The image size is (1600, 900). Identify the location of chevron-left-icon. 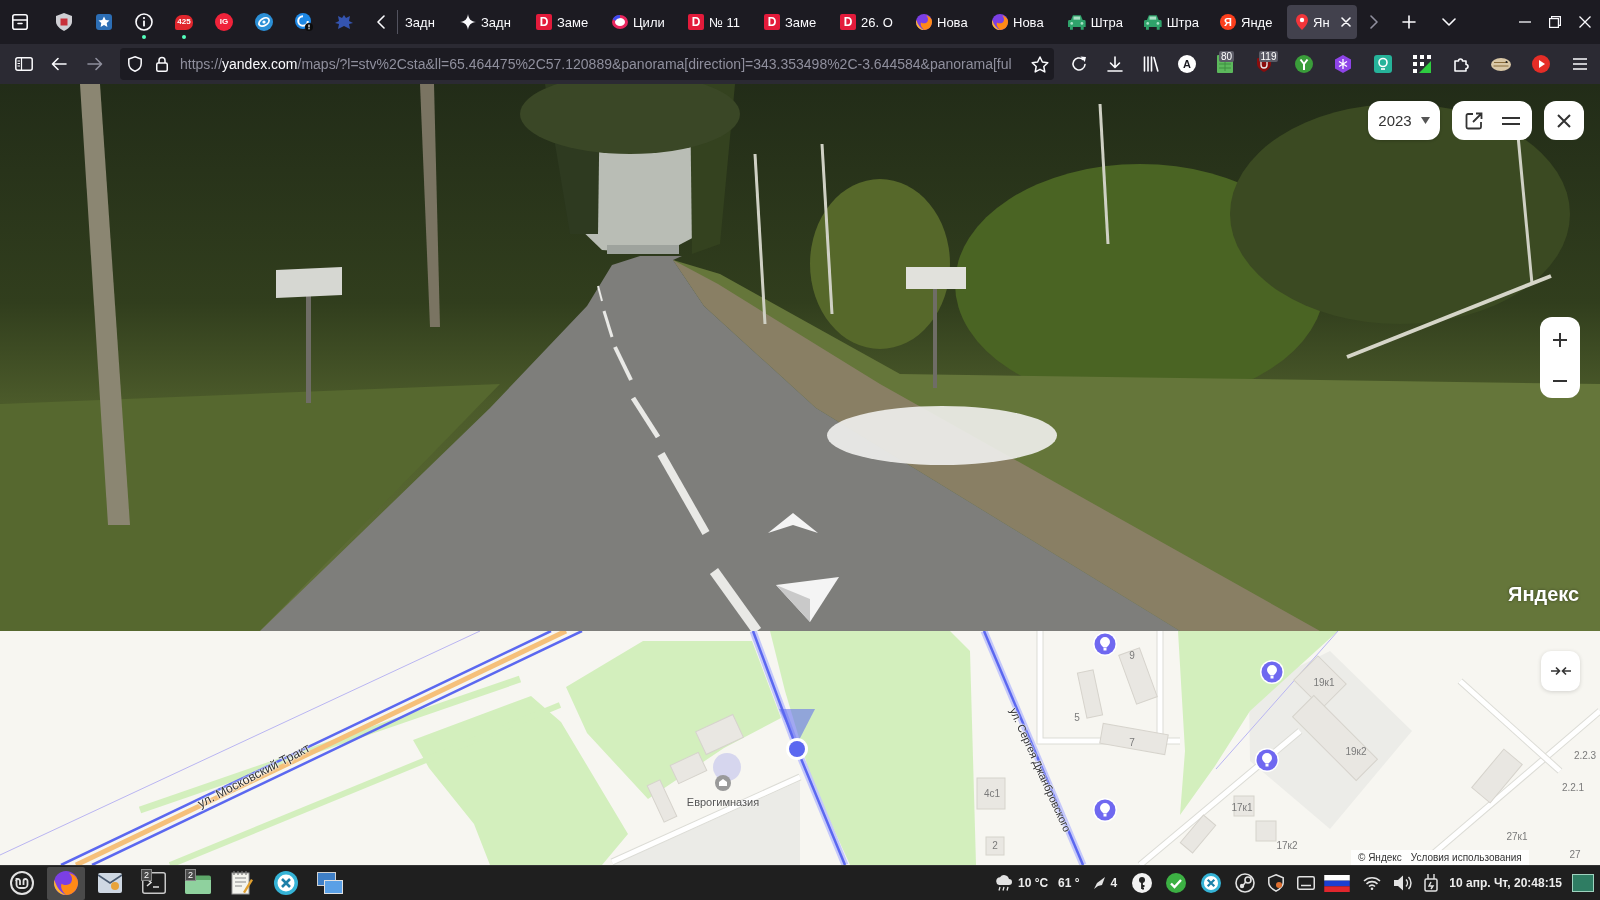
(381, 22).